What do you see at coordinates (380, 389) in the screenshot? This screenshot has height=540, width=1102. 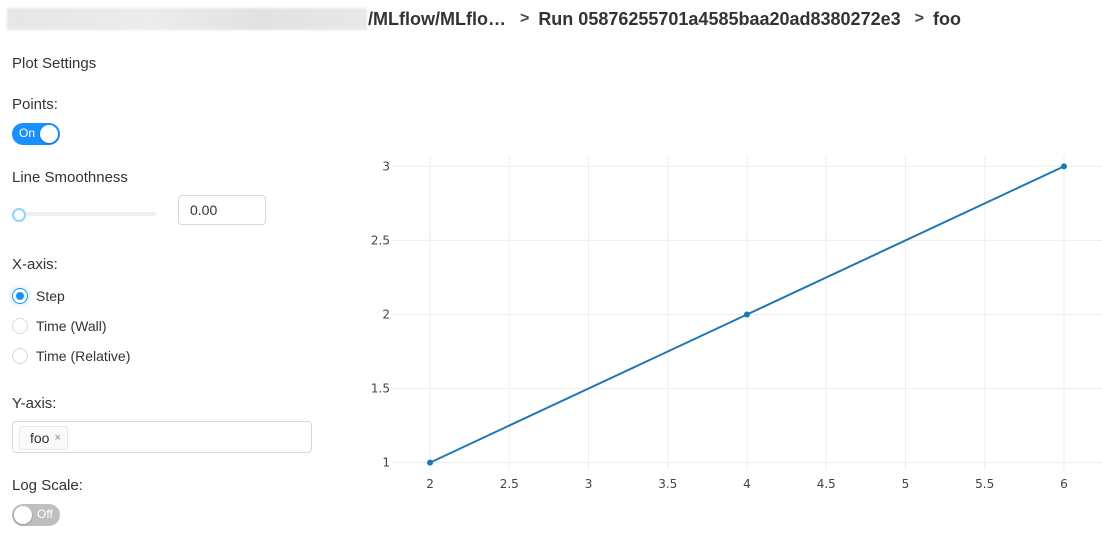 I see `y-tick-label: 1.5` at bounding box center [380, 389].